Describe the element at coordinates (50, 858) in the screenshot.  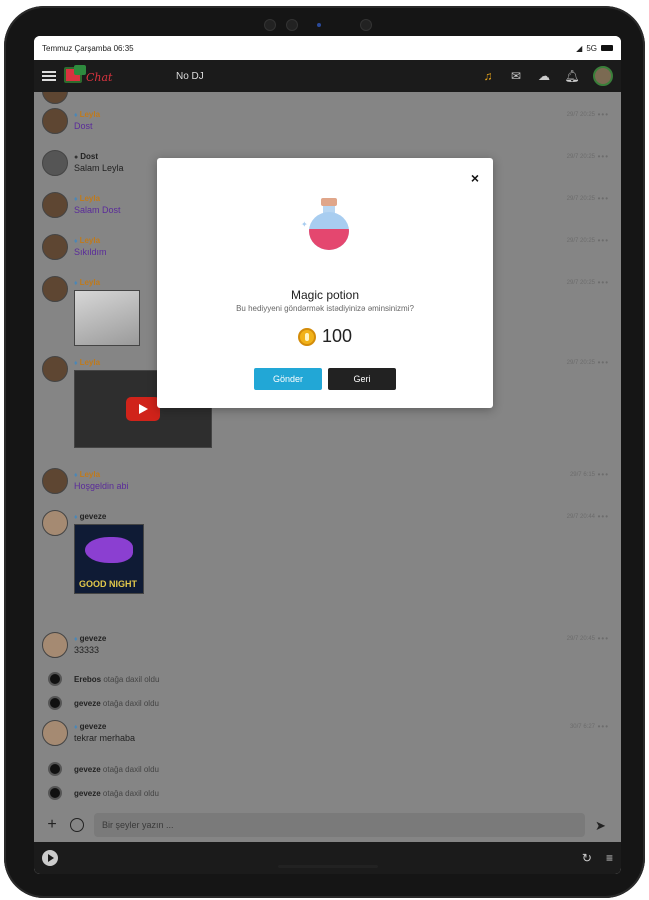
I see `play-icon` at that location.